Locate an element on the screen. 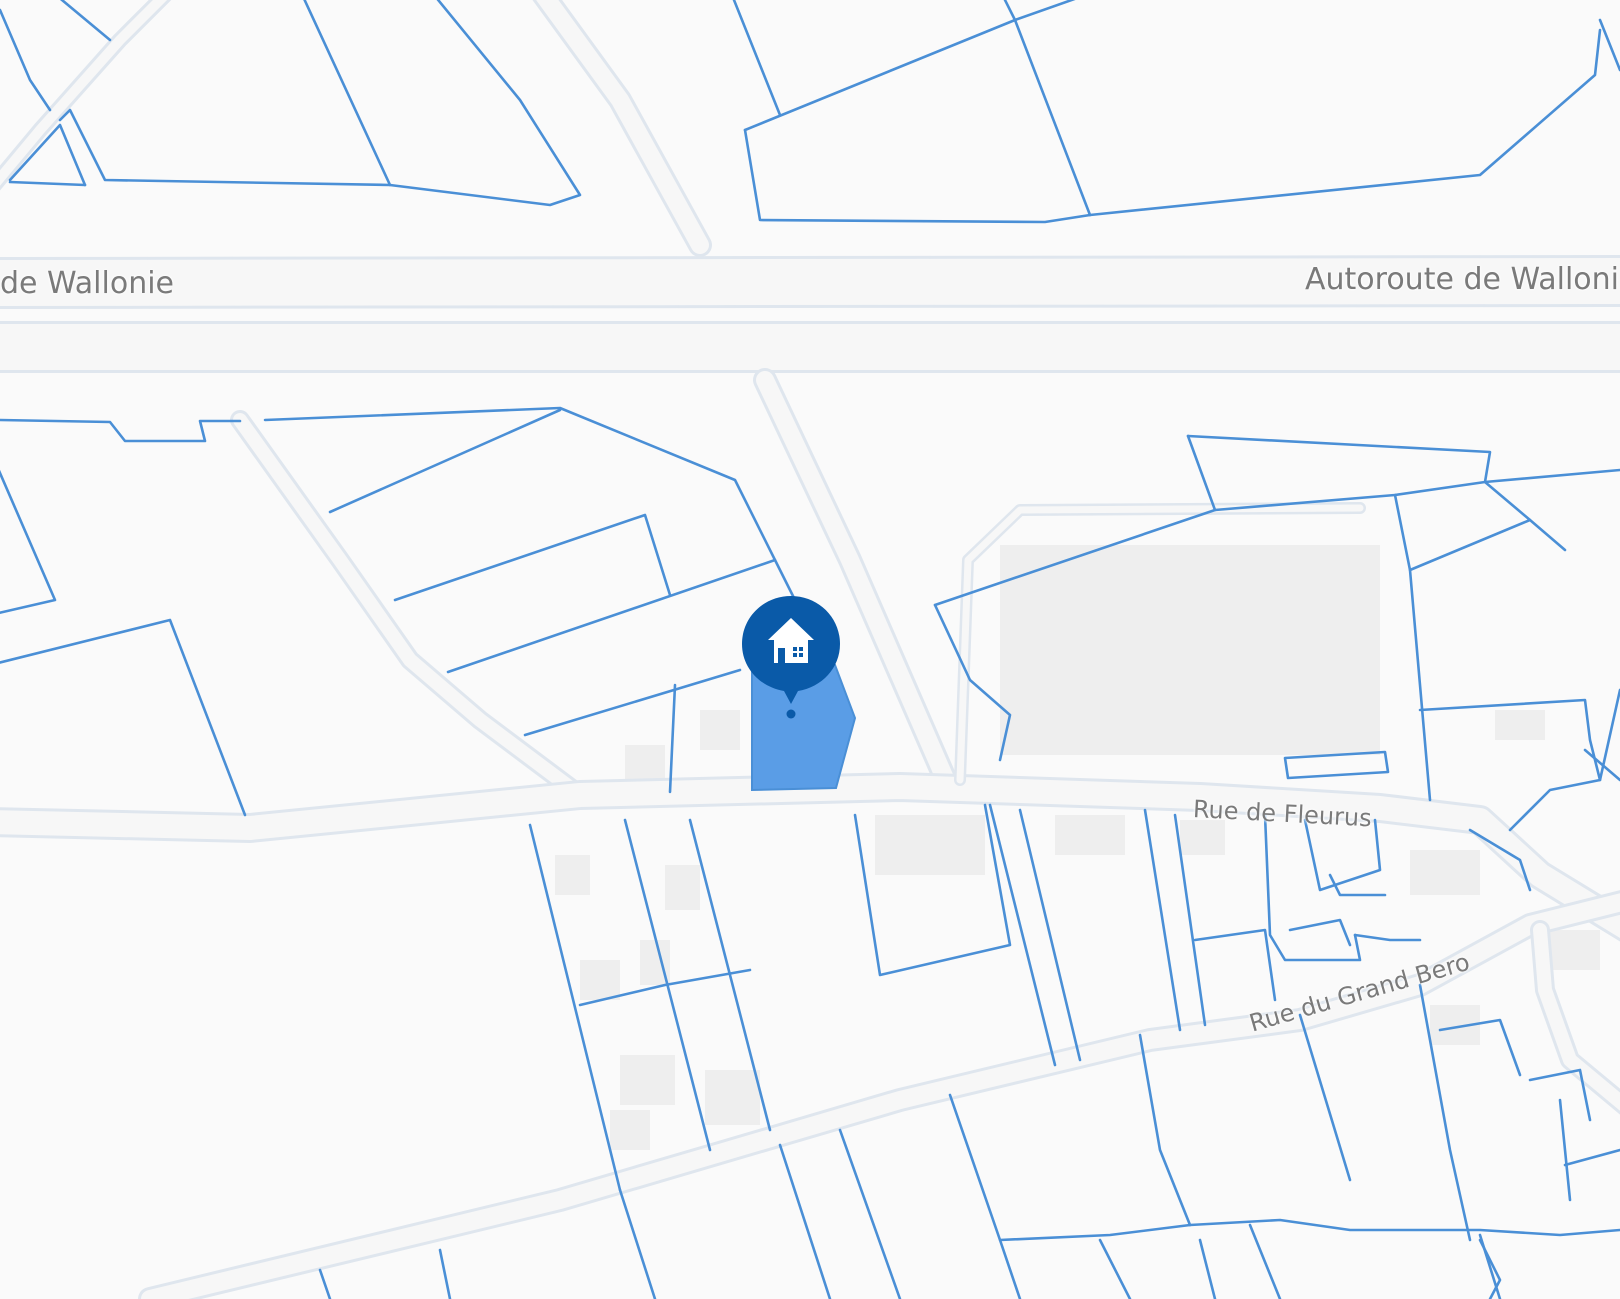 The height and width of the screenshot is (1299, 1620). property-marker is located at coordinates (791, 659).